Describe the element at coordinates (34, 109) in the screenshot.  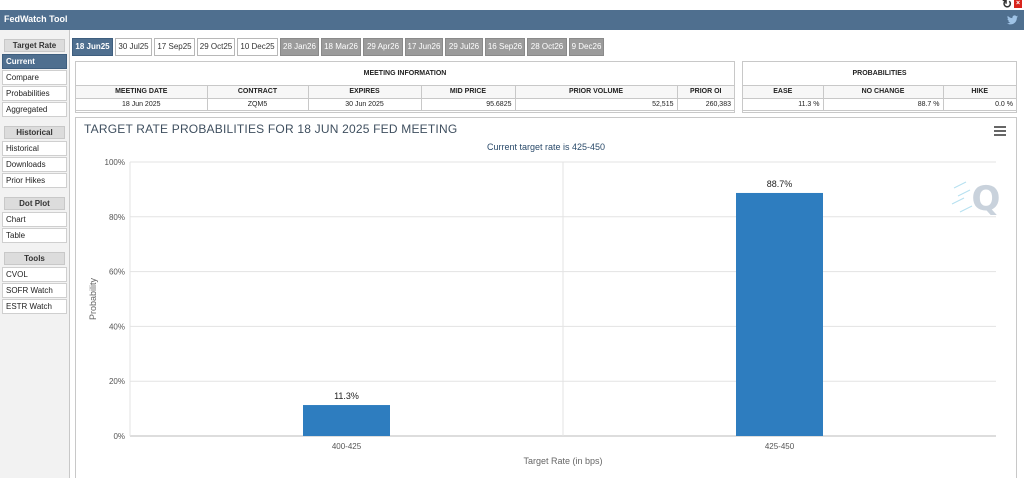
I see `sidebar-item-aggregated: Aggregated` at that location.